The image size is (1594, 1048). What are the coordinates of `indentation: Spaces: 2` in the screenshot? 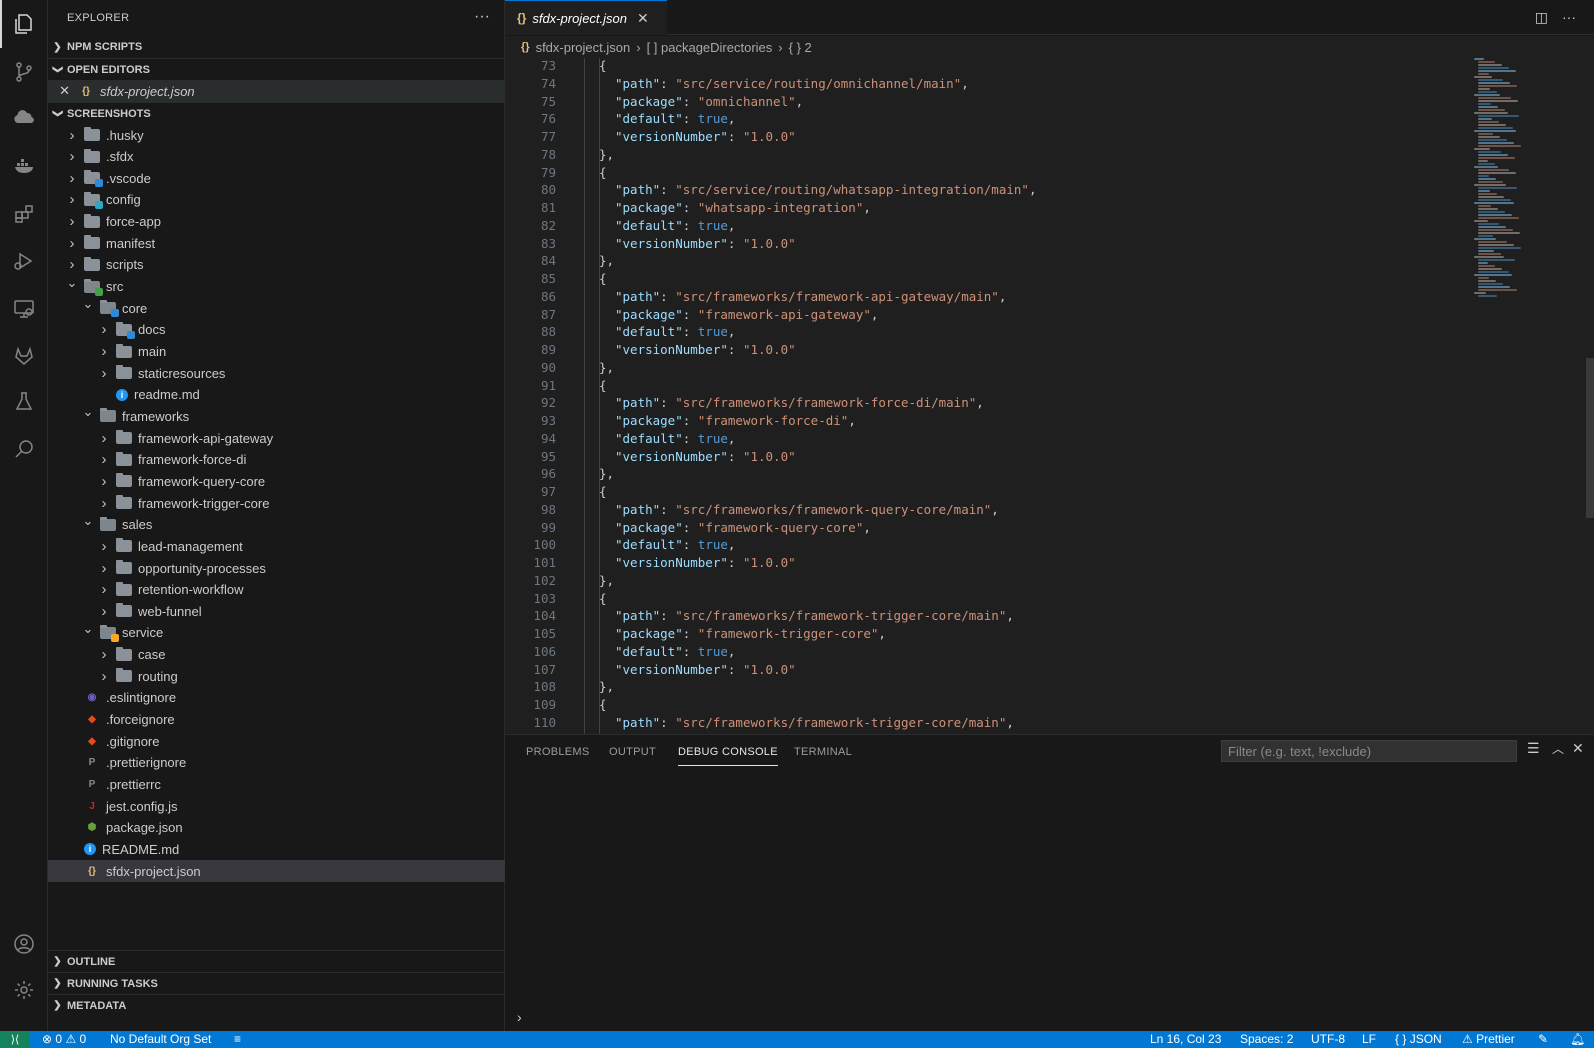 It's located at (1266, 1039).